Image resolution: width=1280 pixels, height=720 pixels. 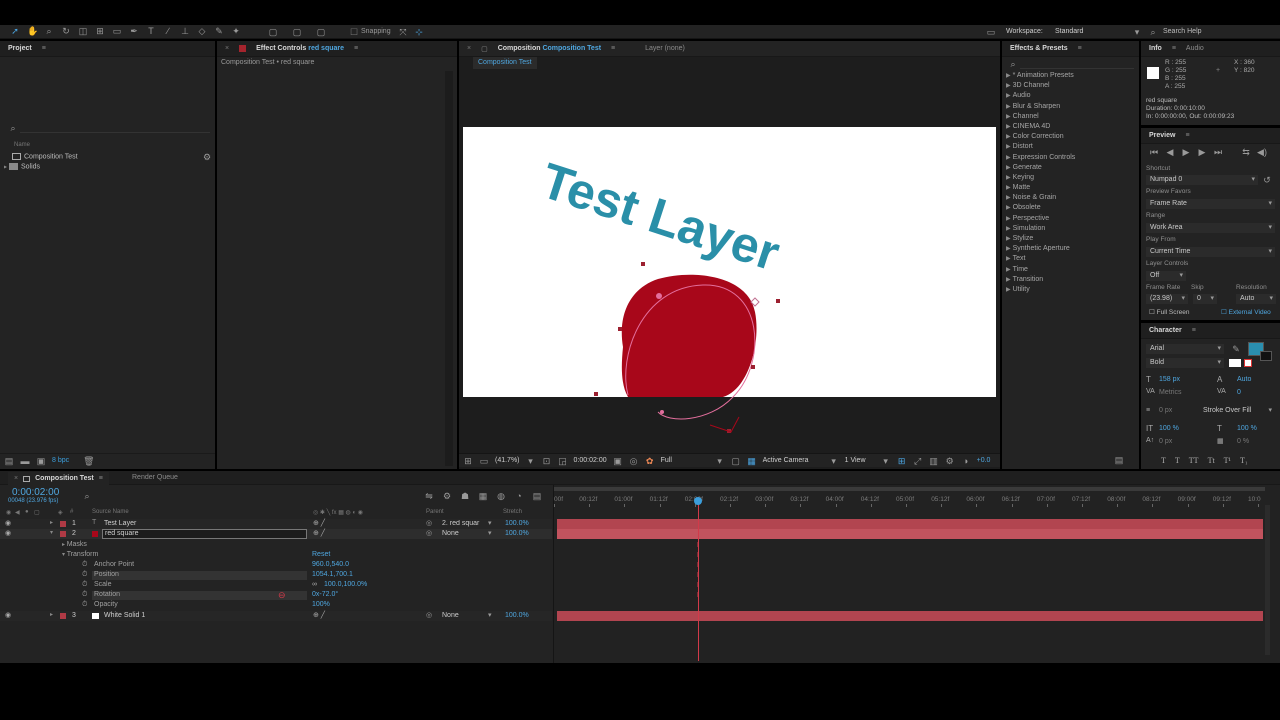 I want to click on baseline-shift-value: 0 px, so click(x=1165, y=441).